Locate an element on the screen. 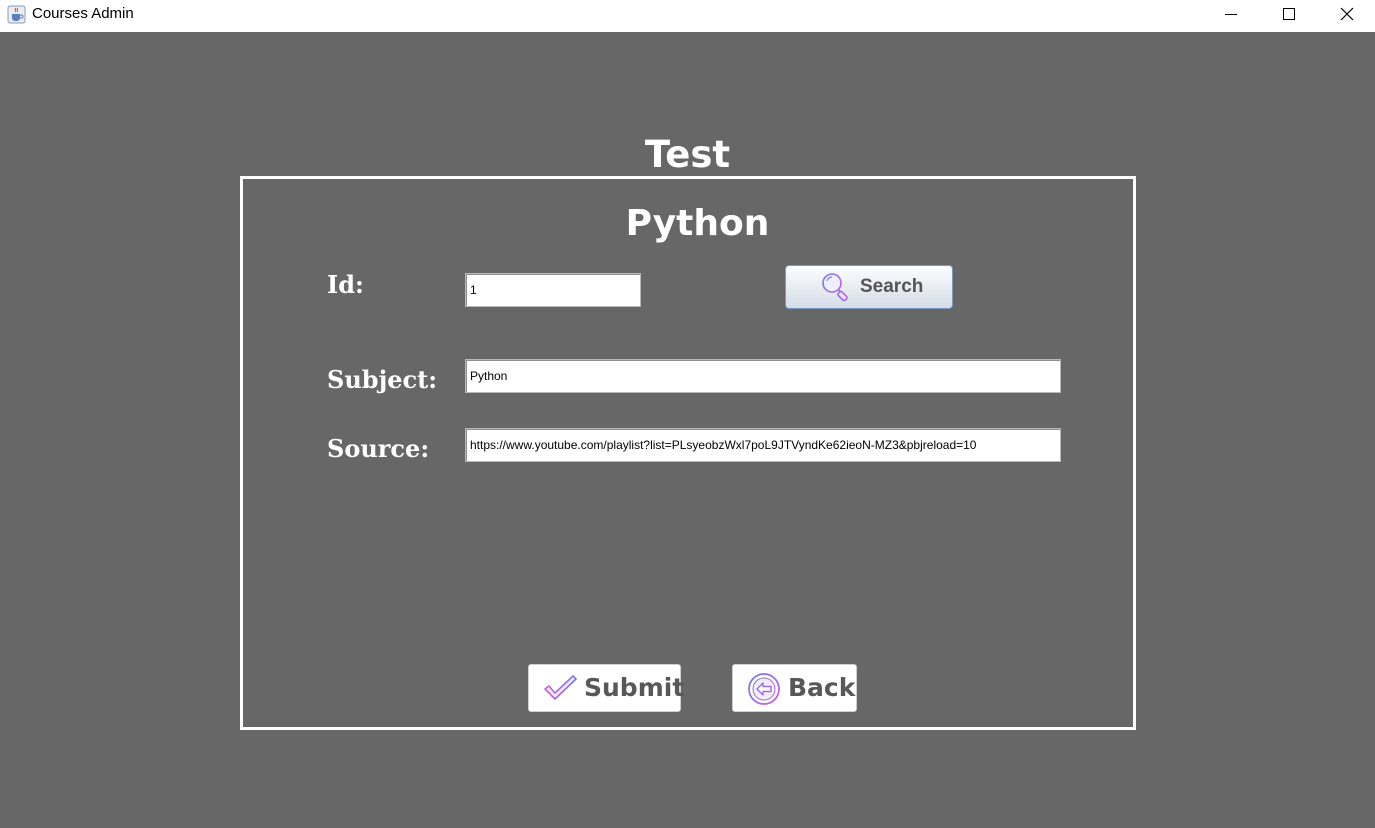  close-button is located at coordinates (1346, 14).